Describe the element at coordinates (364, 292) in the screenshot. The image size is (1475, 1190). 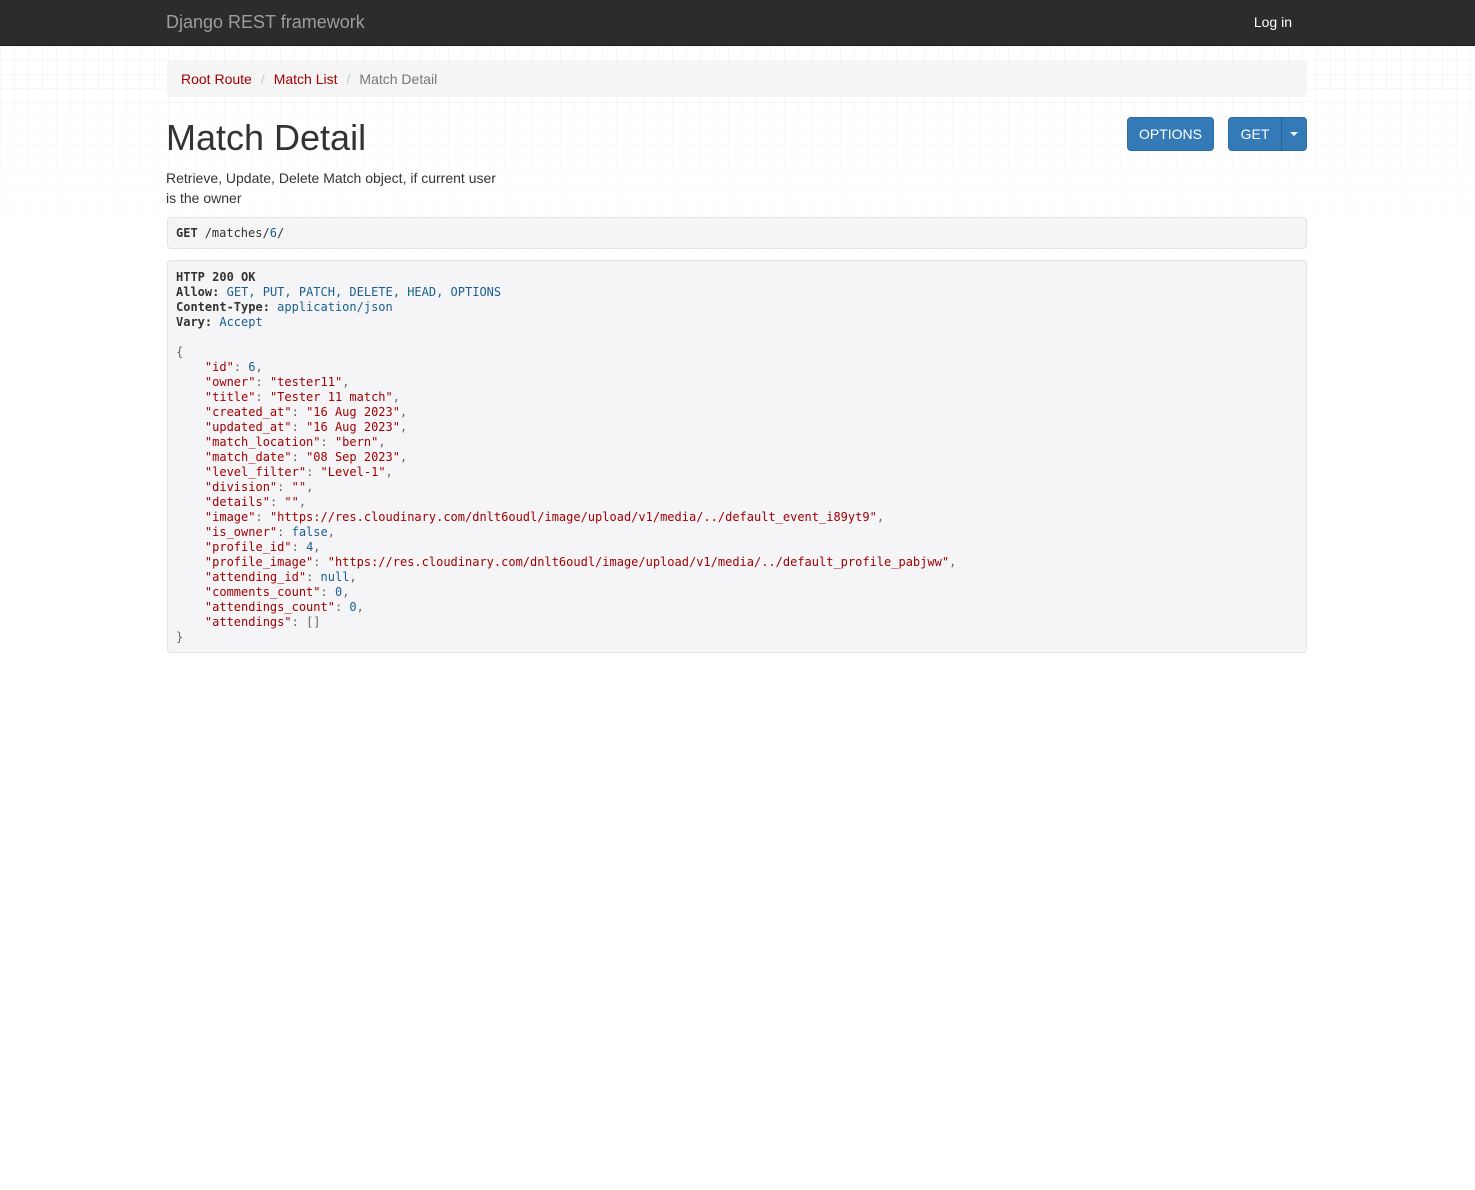
I see `response-header-value: GET, PUT, PATCH, DELETE, HEAD, OPTIONS` at that location.